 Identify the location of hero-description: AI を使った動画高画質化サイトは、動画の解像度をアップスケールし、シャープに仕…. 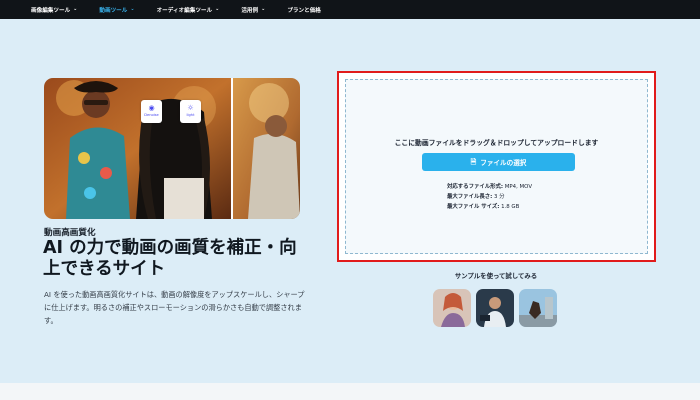
(174, 307).